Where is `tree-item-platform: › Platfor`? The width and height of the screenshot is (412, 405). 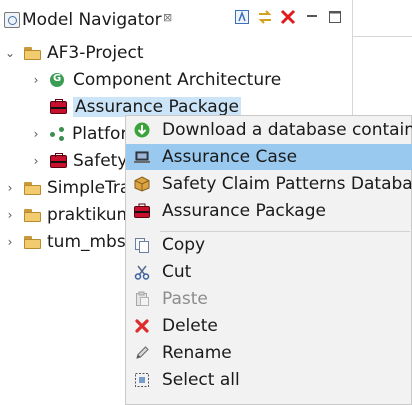 tree-item-platform: › Platfor is located at coordinates (79, 134).